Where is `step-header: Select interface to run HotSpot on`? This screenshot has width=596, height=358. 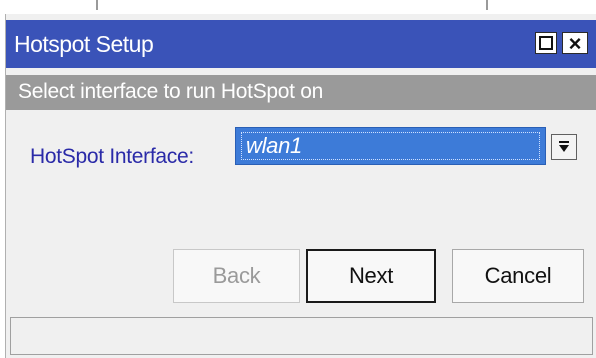
step-header: Select interface to run HotSpot on is located at coordinates (301, 92).